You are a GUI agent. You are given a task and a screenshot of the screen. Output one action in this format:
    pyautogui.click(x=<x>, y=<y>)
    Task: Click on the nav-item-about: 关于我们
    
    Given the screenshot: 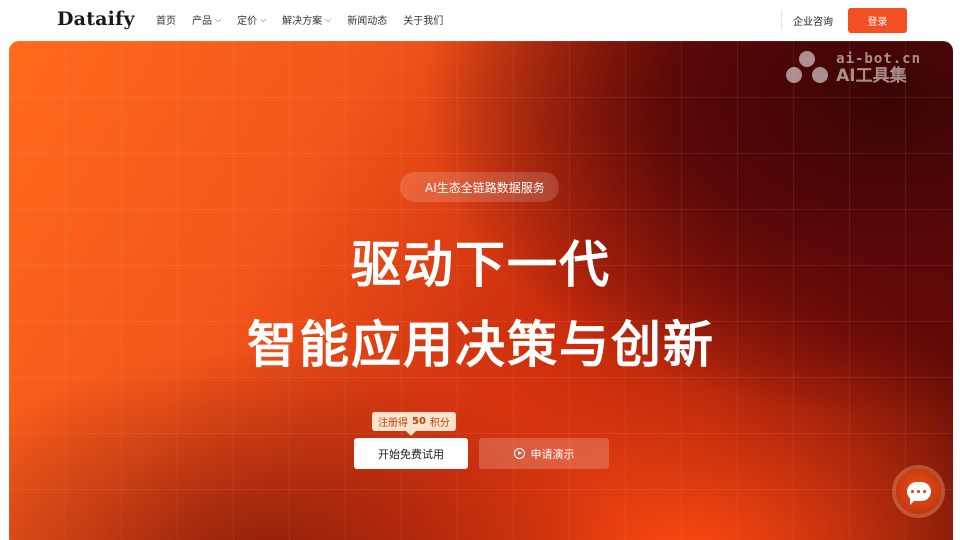 What is the action you would take?
    pyautogui.click(x=423, y=19)
    